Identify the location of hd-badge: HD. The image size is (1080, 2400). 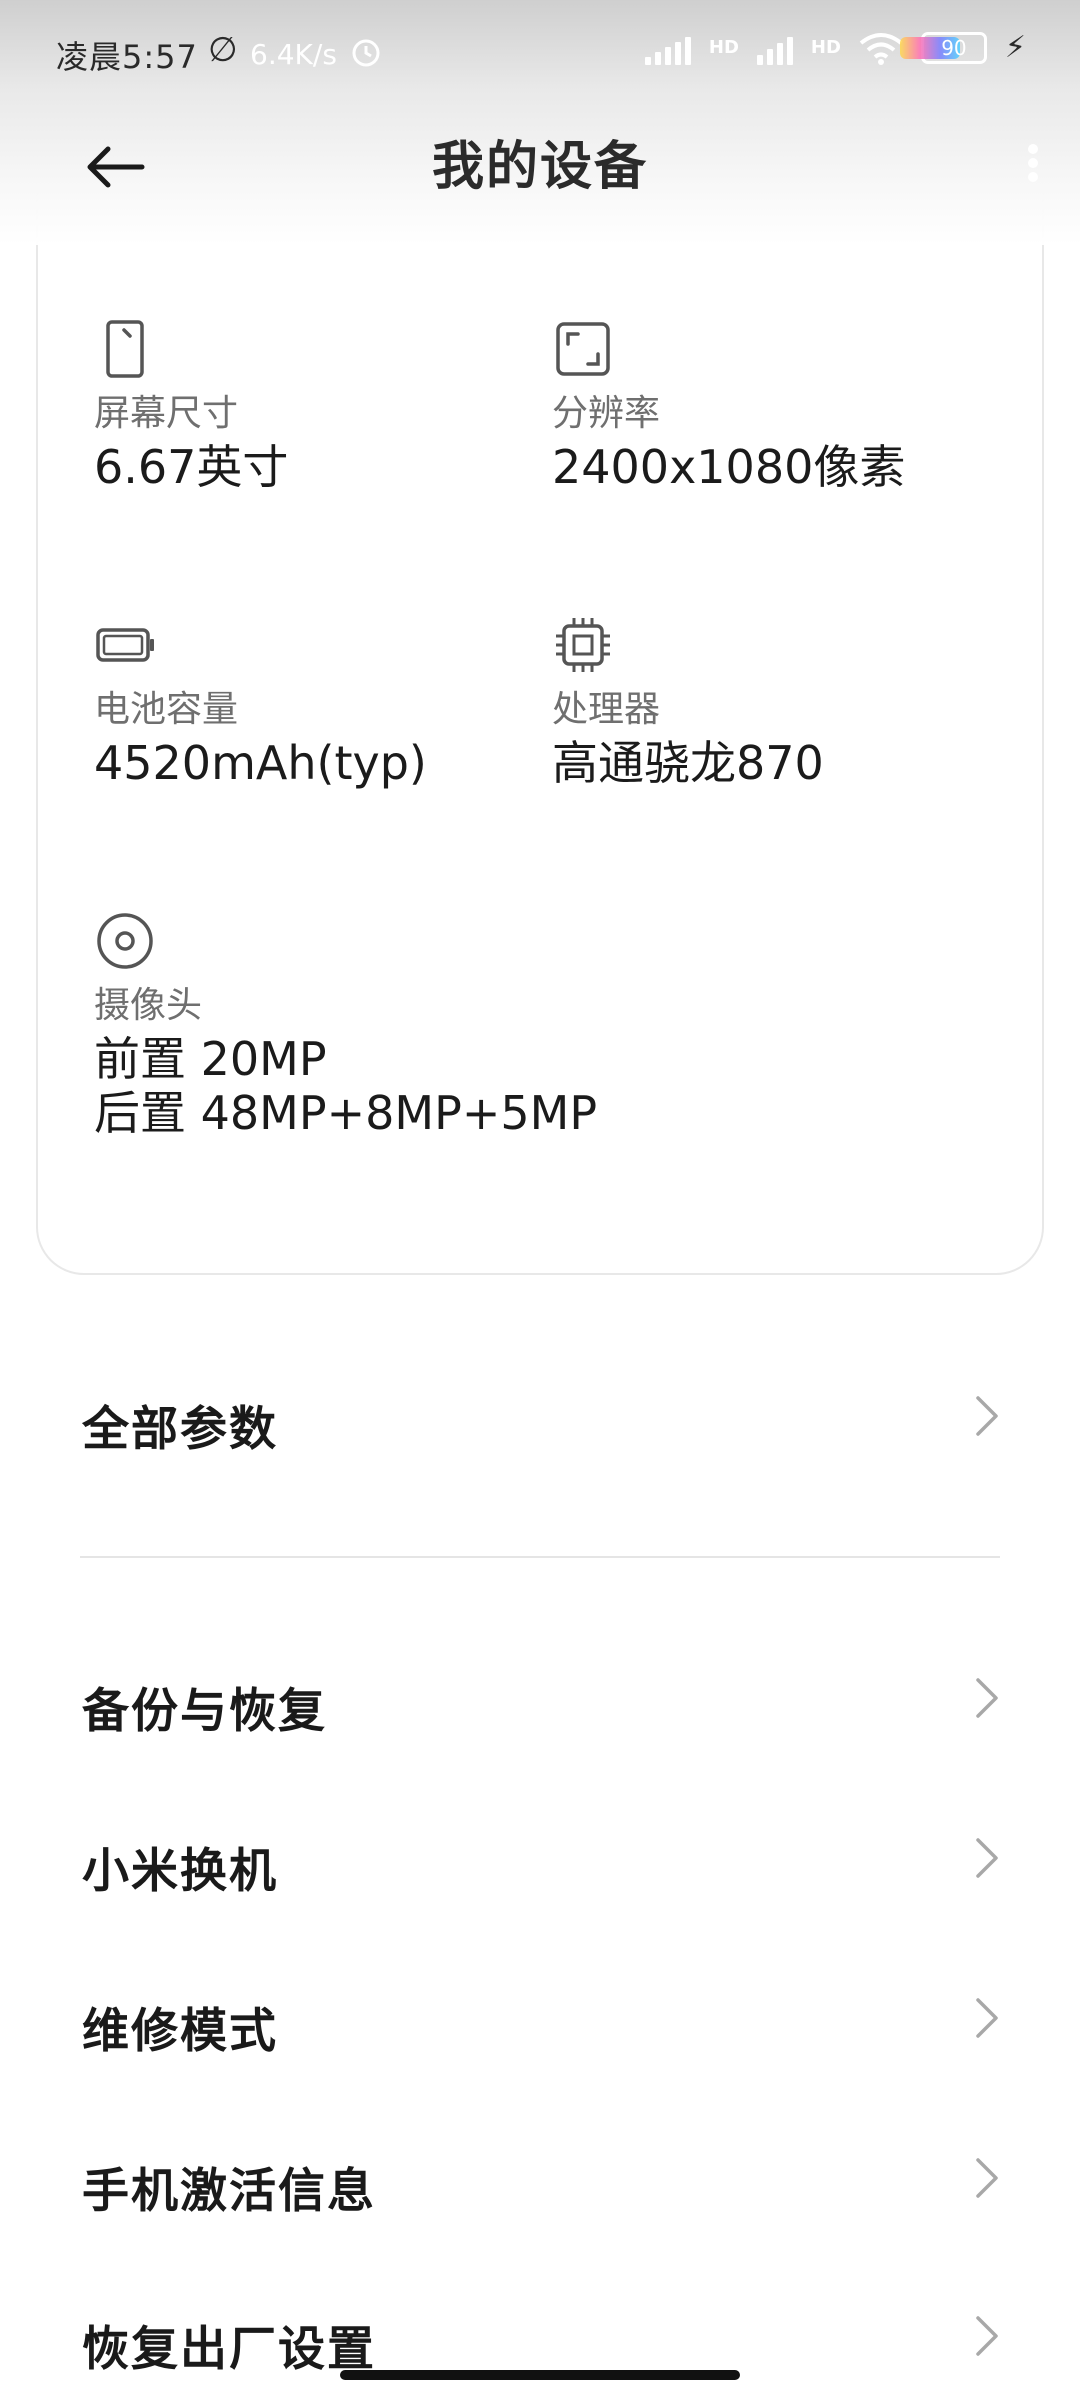
(723, 47).